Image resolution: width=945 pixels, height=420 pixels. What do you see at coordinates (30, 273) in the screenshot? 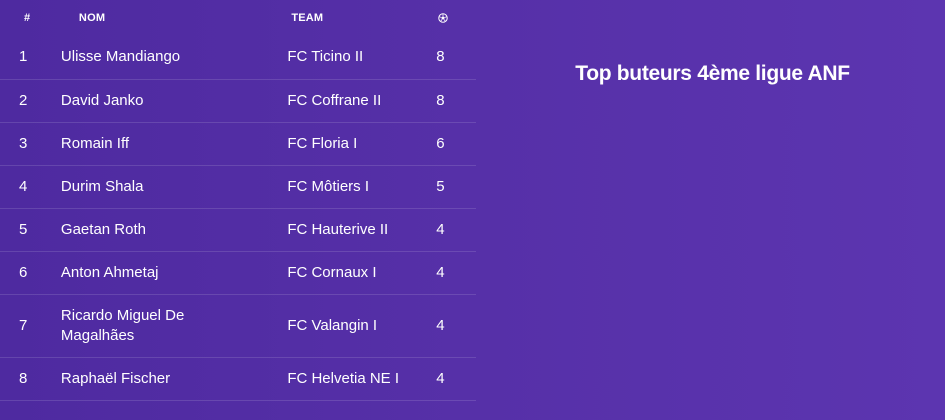
I see `rank-cell: 6` at bounding box center [30, 273].